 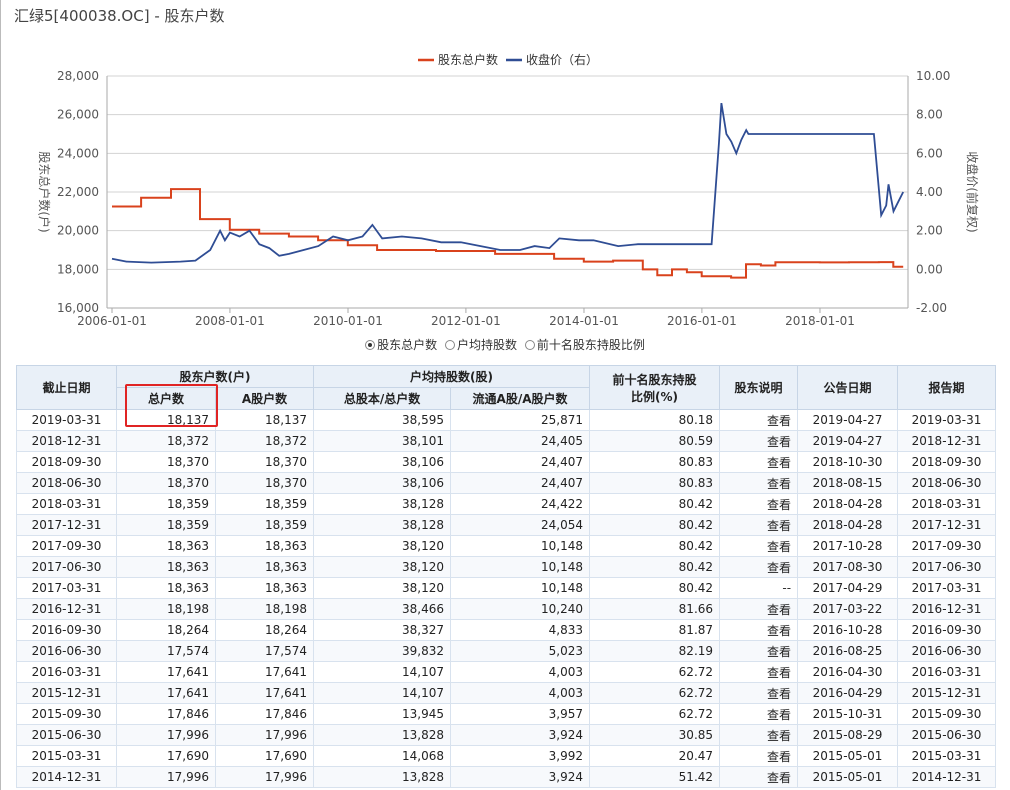 I want to click on cell-total-holders: 18,359, so click(x=166, y=504).